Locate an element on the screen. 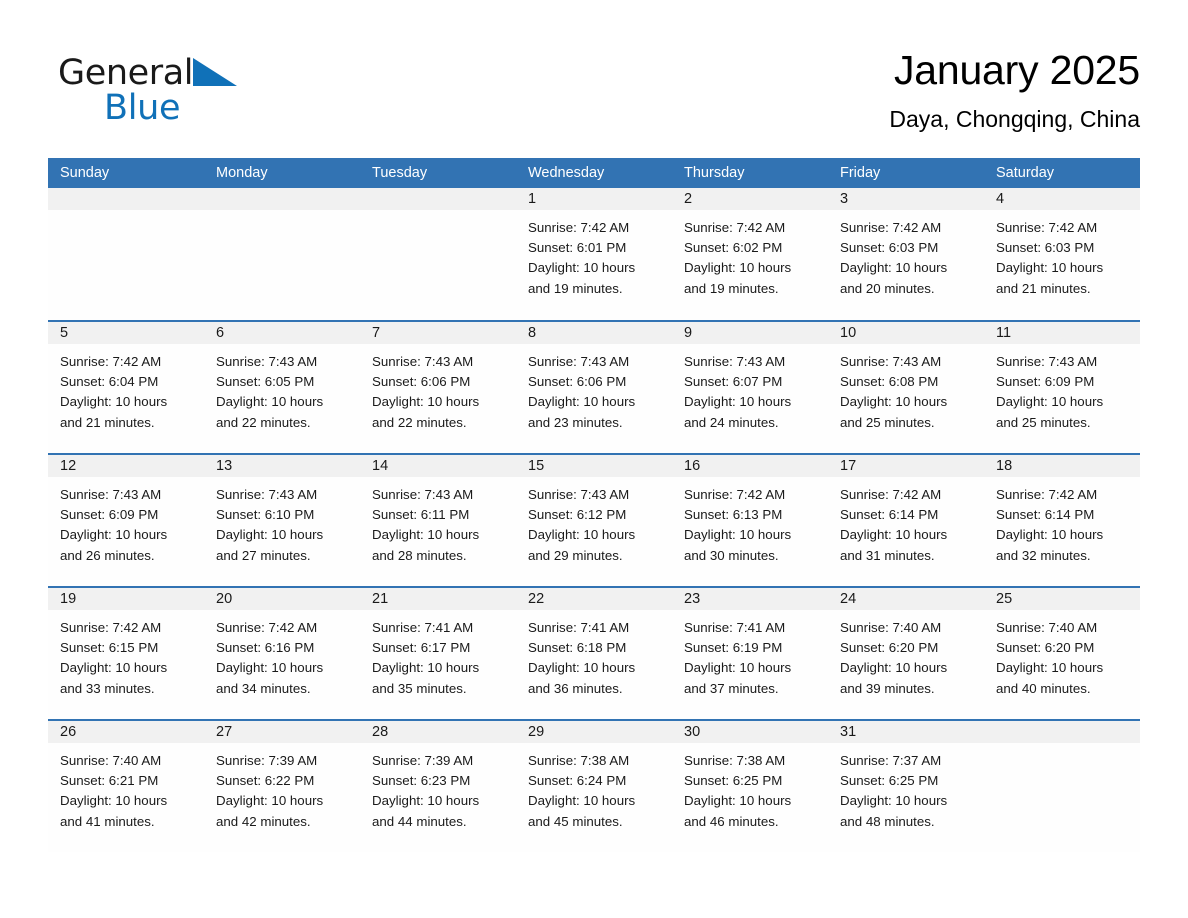  day-sunset-text: Sunset: 6:19 PM is located at coordinates (733, 648).